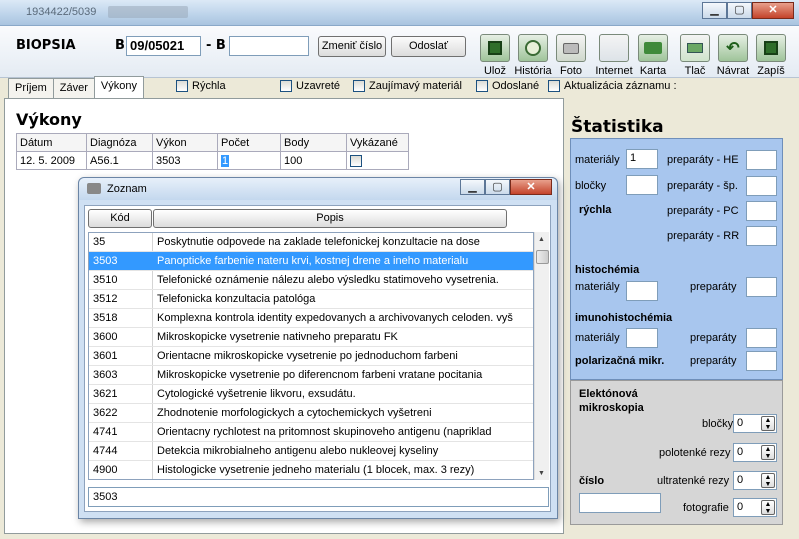 This screenshot has height=539, width=799. Describe the element at coordinates (541, 473) in the screenshot. I see `scroll-down-arrow-icon: ▼` at that location.